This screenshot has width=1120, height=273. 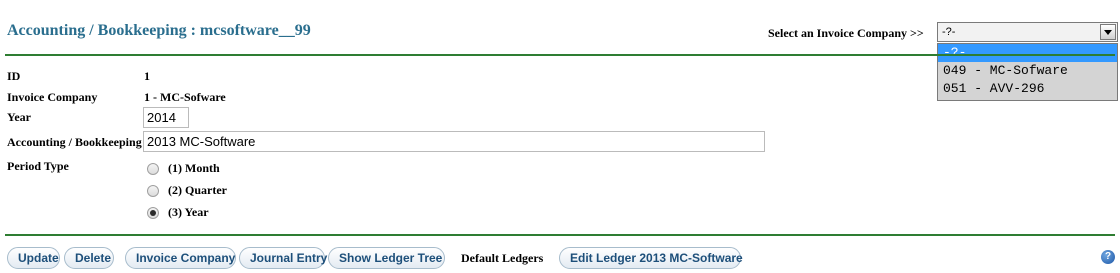 I want to click on journal-entry-button: Journal Entry, so click(x=283, y=258).